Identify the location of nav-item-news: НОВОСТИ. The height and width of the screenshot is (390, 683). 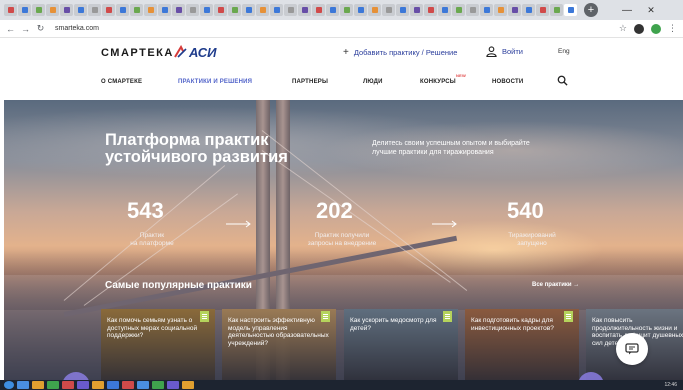
(507, 82).